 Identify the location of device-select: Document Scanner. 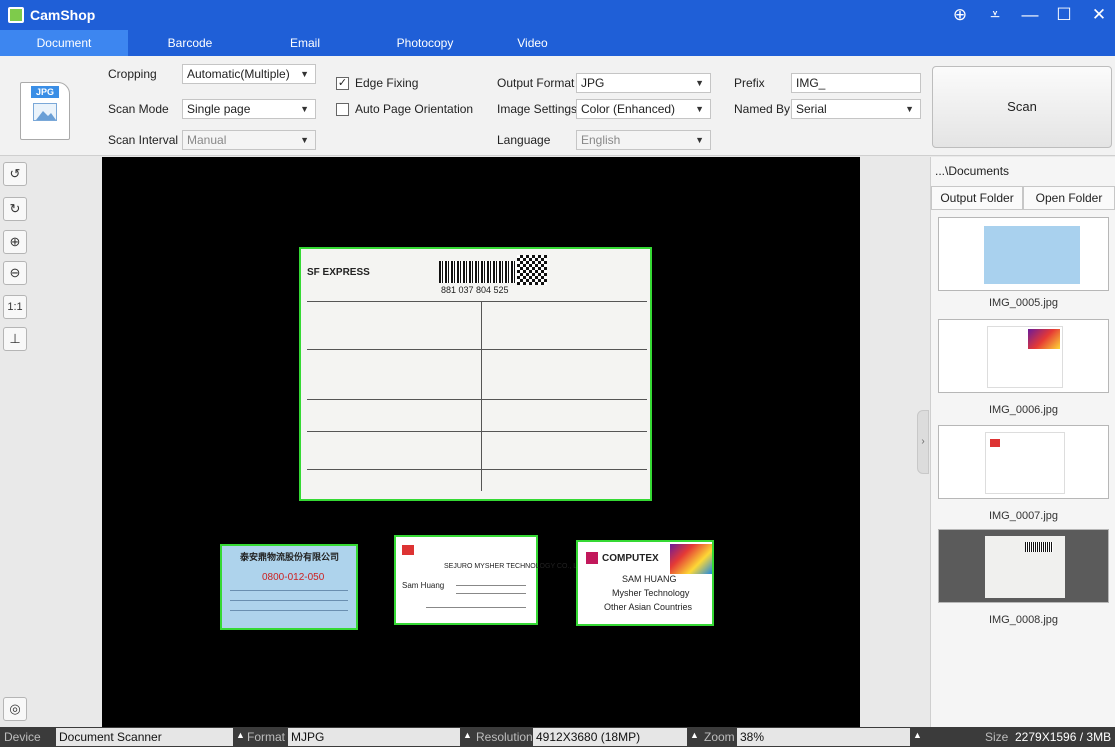
(144, 737).